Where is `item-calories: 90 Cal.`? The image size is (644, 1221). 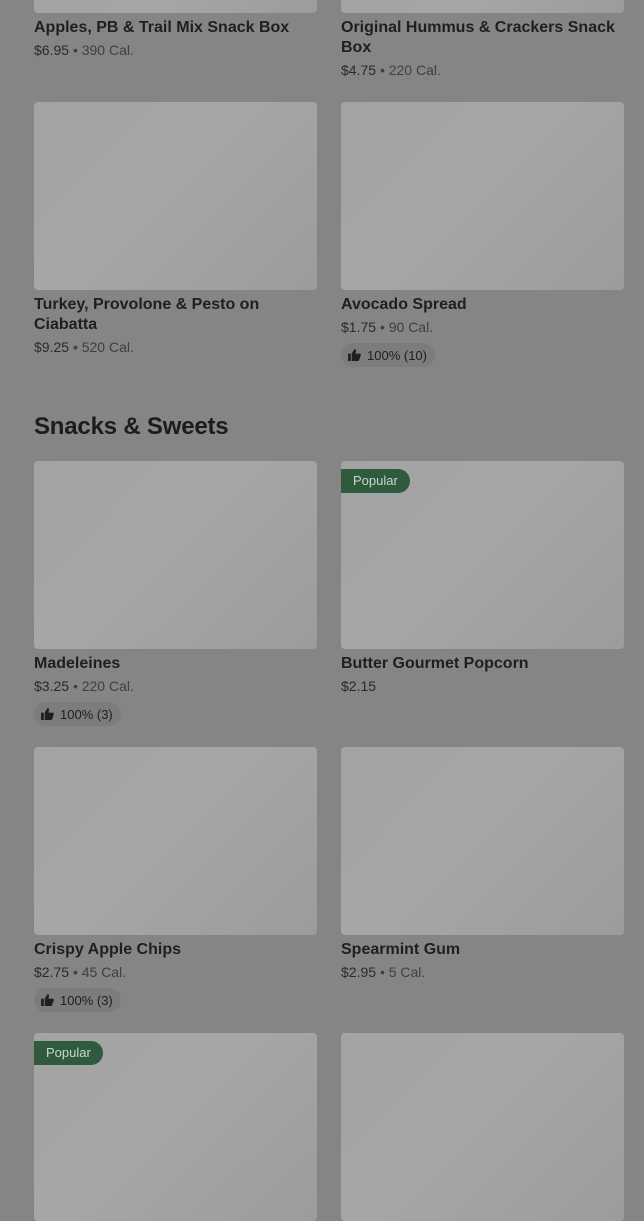 item-calories: 90 Cal. is located at coordinates (411, 327).